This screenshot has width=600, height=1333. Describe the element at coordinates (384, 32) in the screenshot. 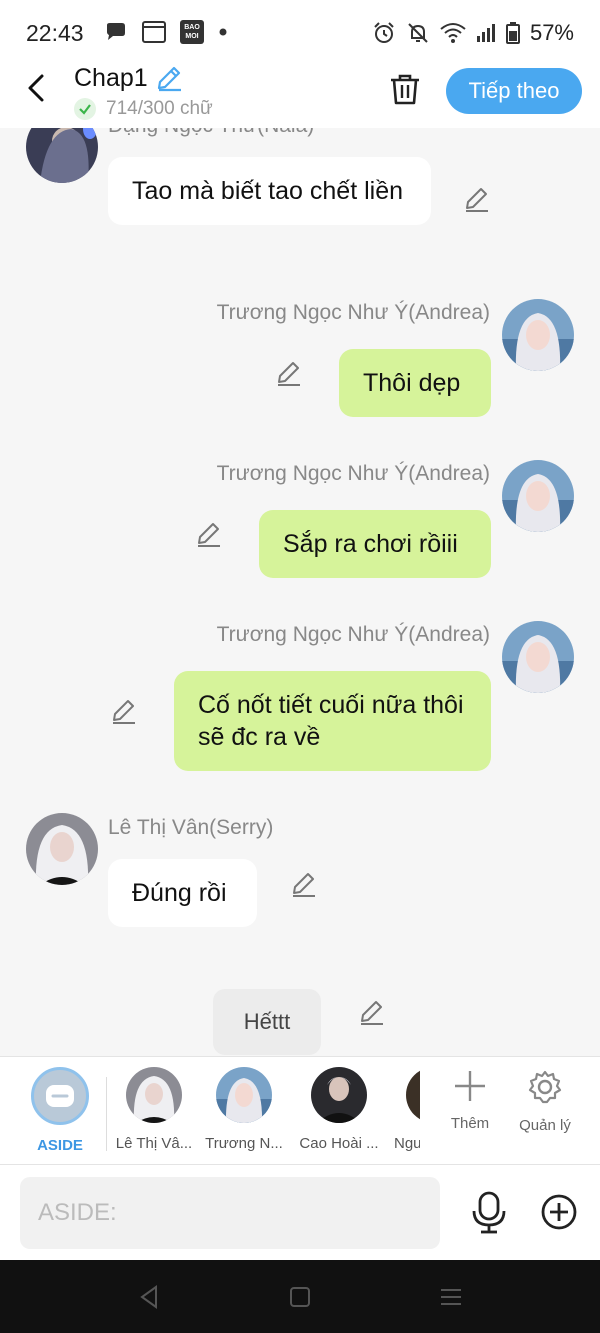

I see `alarm-icon` at that location.